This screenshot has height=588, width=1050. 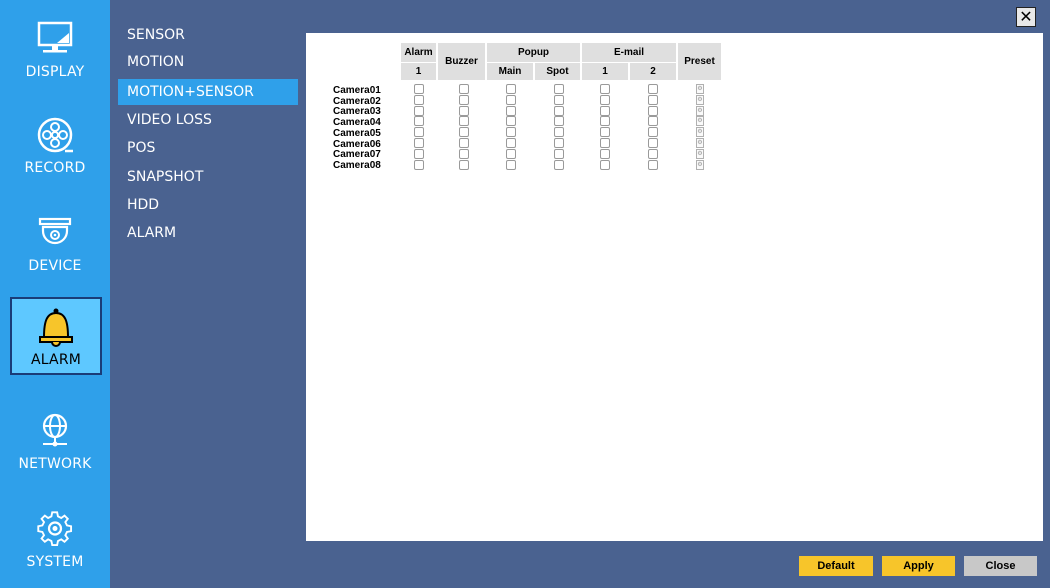 I want to click on sidebar-item-label: RECORD, so click(x=55, y=168).